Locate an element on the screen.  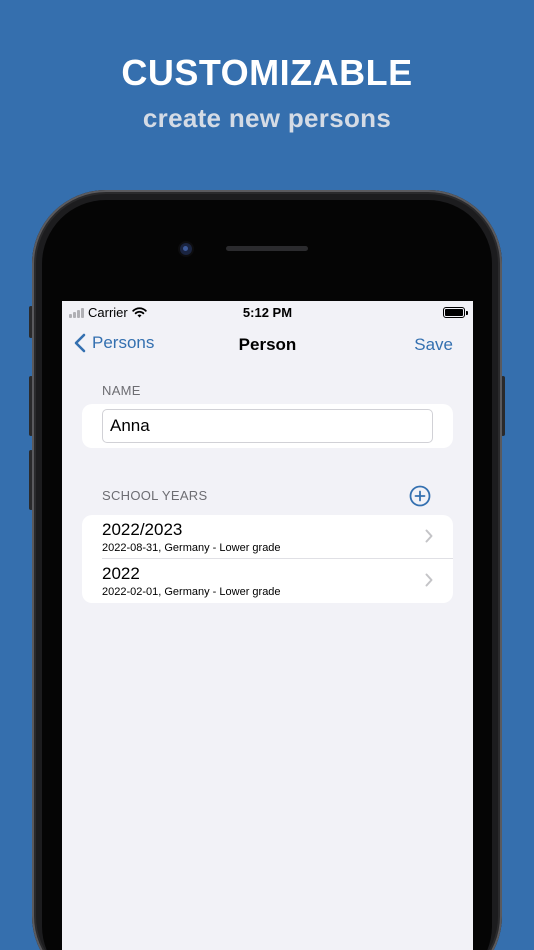
earpiece-speaker is located at coordinates (267, 248).